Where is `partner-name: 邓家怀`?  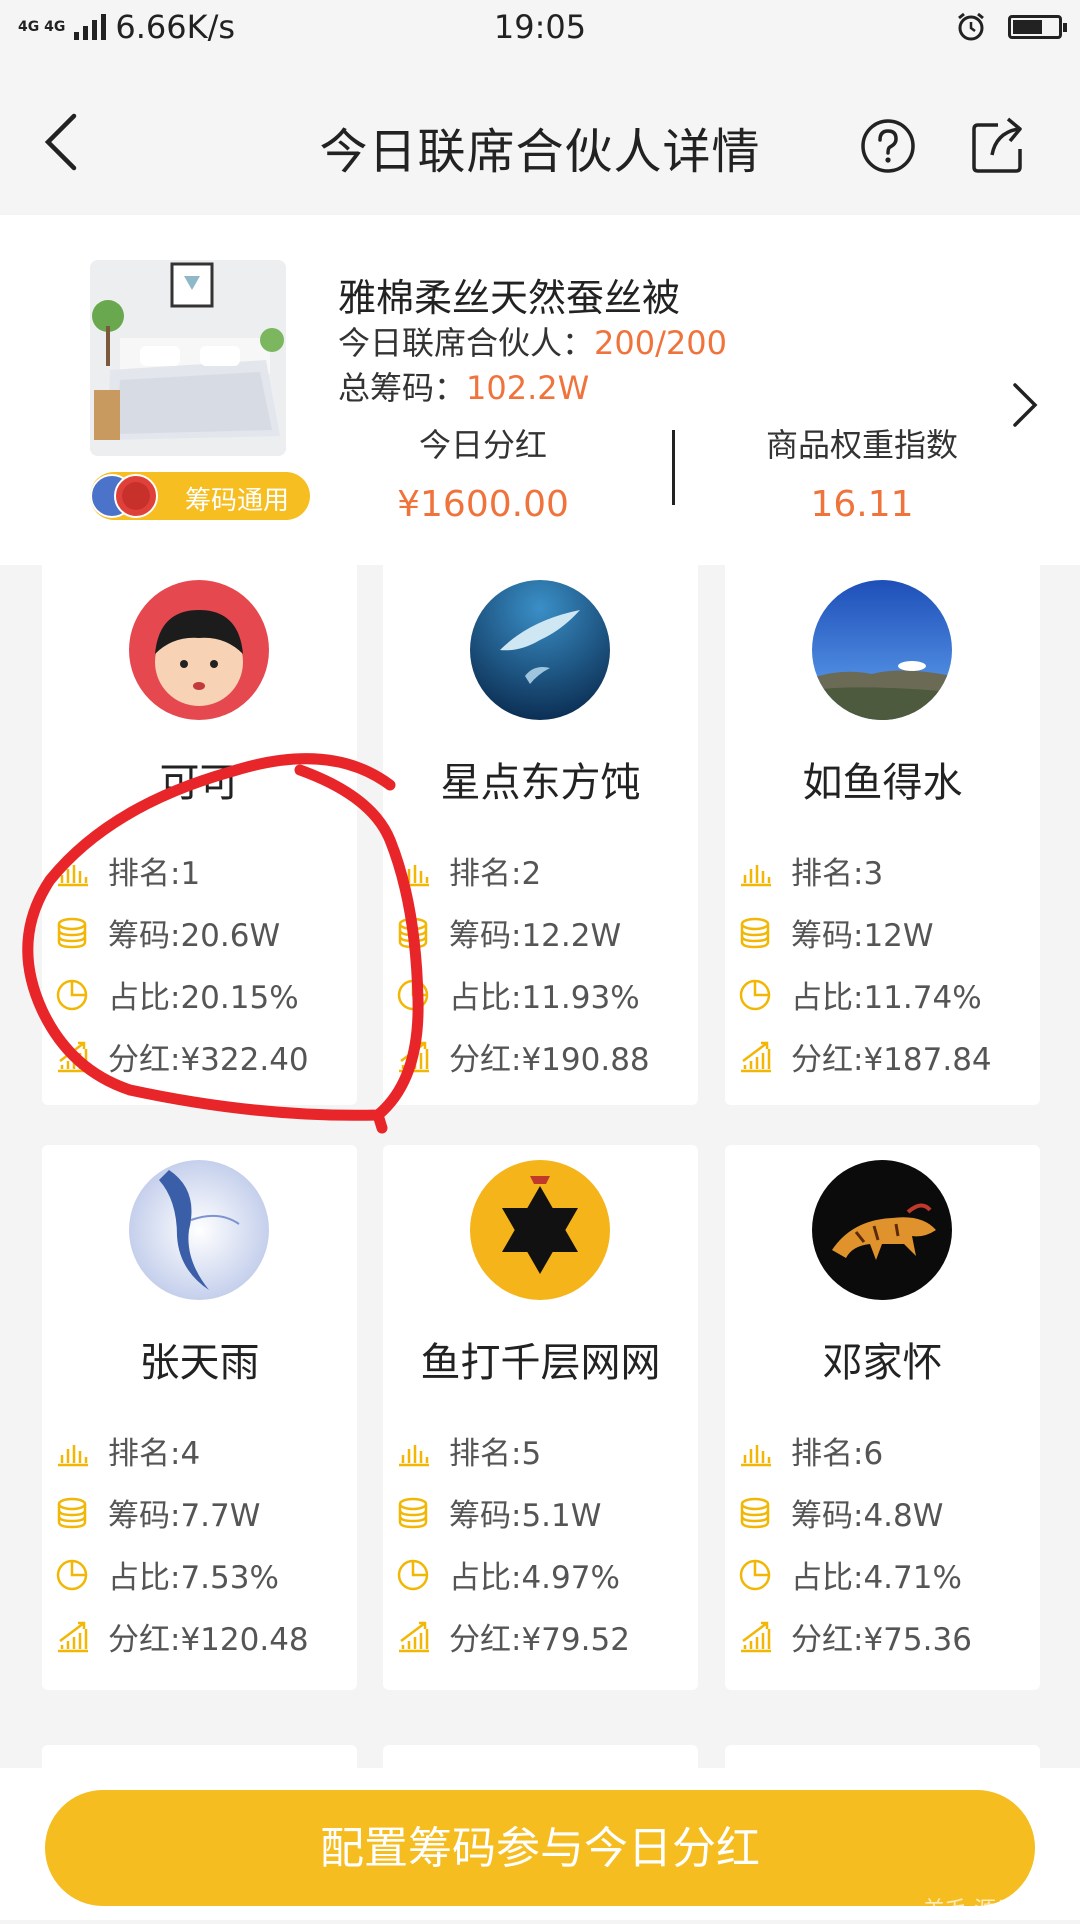 partner-name: 邓家怀 is located at coordinates (882, 1363).